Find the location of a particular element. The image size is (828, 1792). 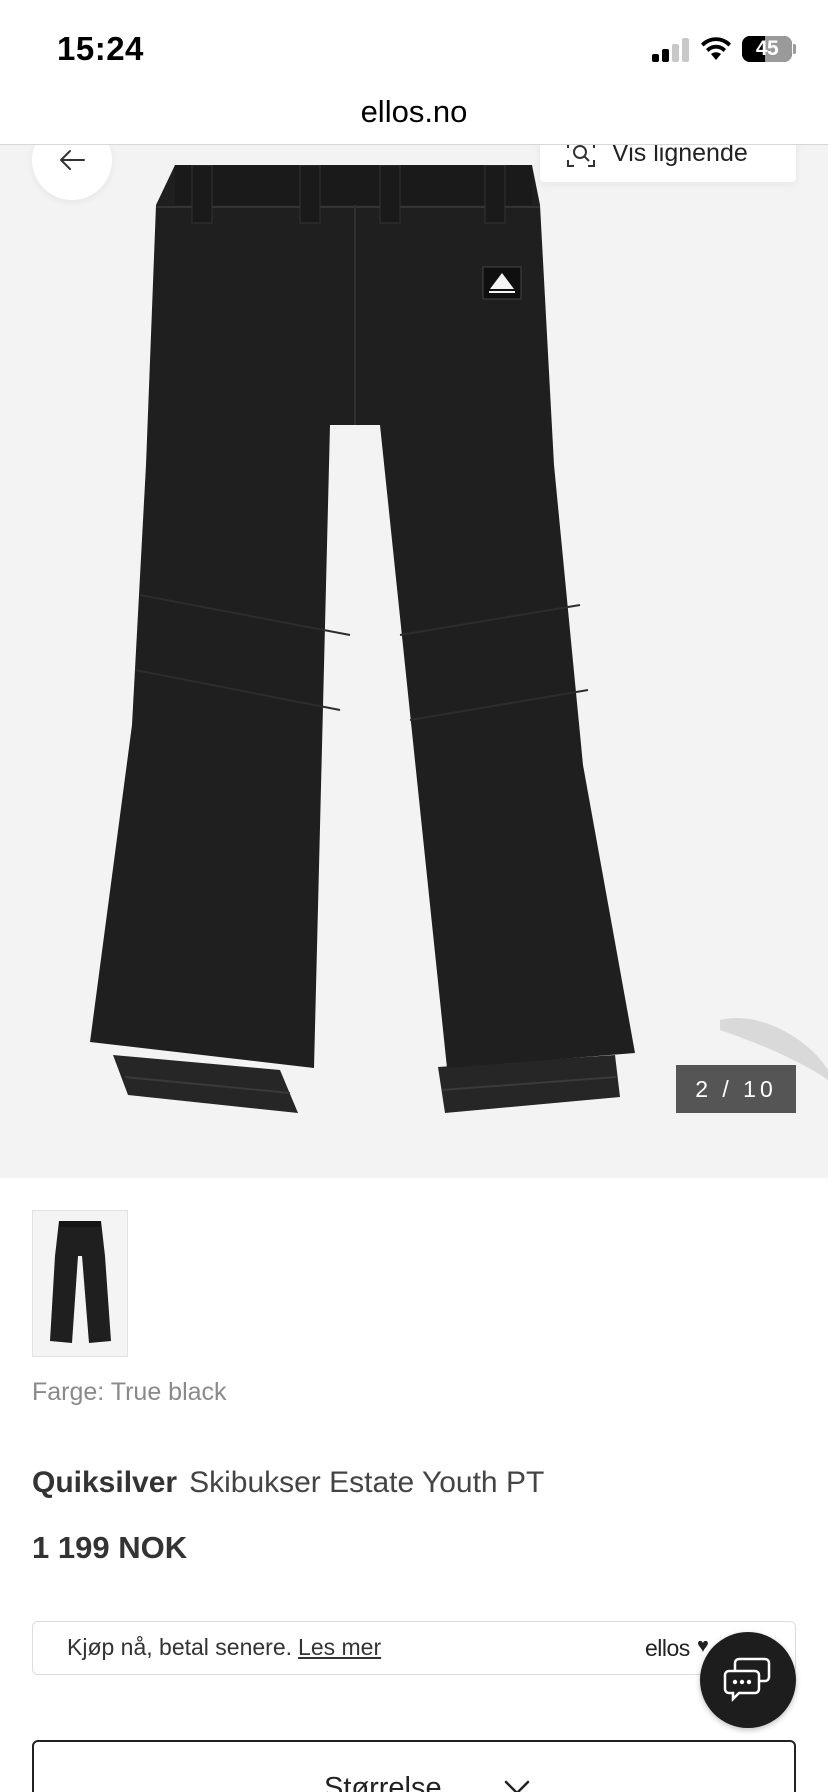

product-price: 1 199 NOK is located at coordinates (110, 1547).